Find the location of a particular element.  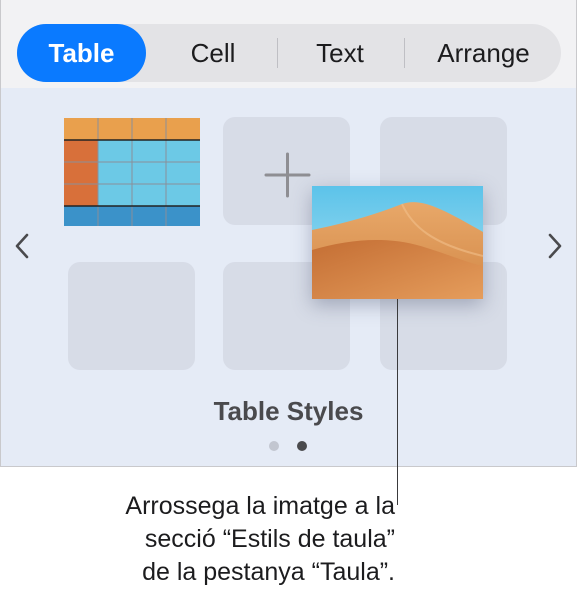

chevron-left-icon is located at coordinates (22, 246).